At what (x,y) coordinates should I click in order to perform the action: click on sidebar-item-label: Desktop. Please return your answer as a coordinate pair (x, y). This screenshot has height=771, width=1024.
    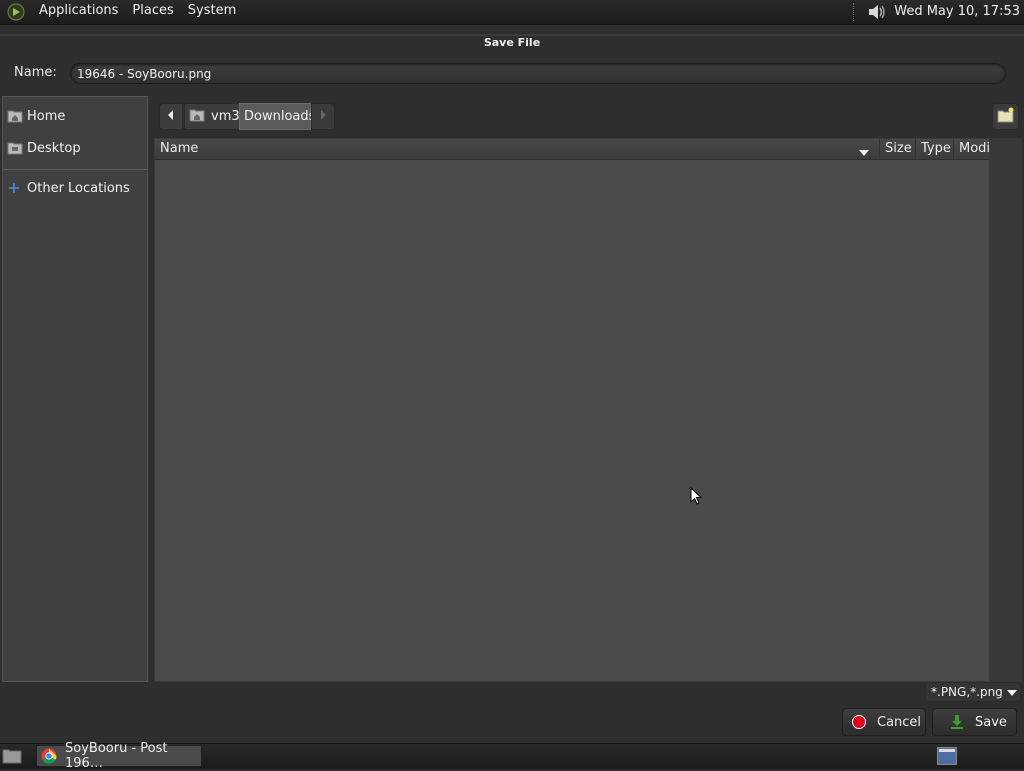
    Looking at the image, I should click on (54, 148).